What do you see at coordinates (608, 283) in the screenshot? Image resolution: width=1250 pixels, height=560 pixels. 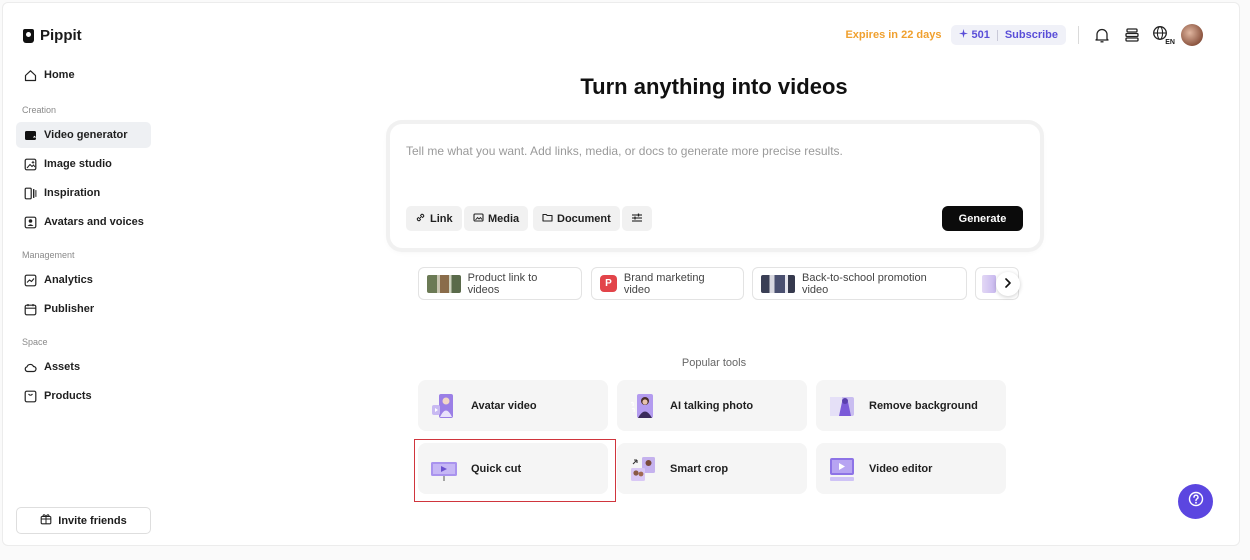 I see `brand-badge-icon: P` at bounding box center [608, 283].